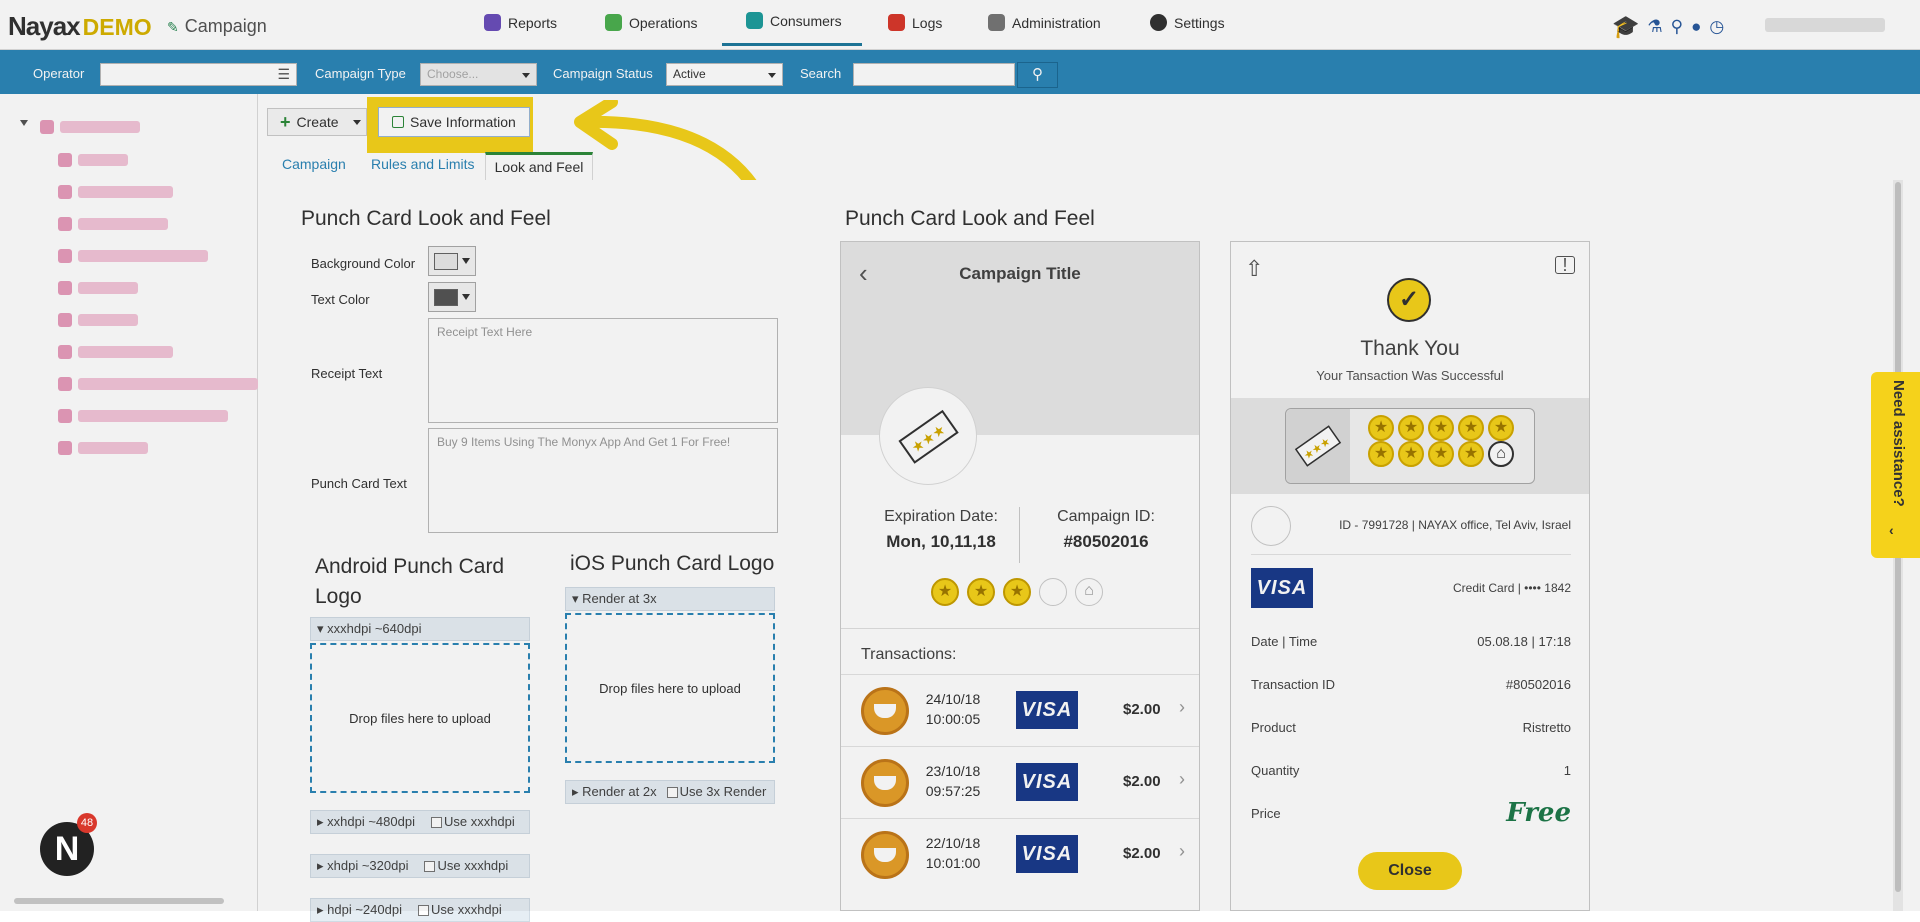  What do you see at coordinates (173, 27) in the screenshot?
I see `campaign-icon: ✎` at bounding box center [173, 27].